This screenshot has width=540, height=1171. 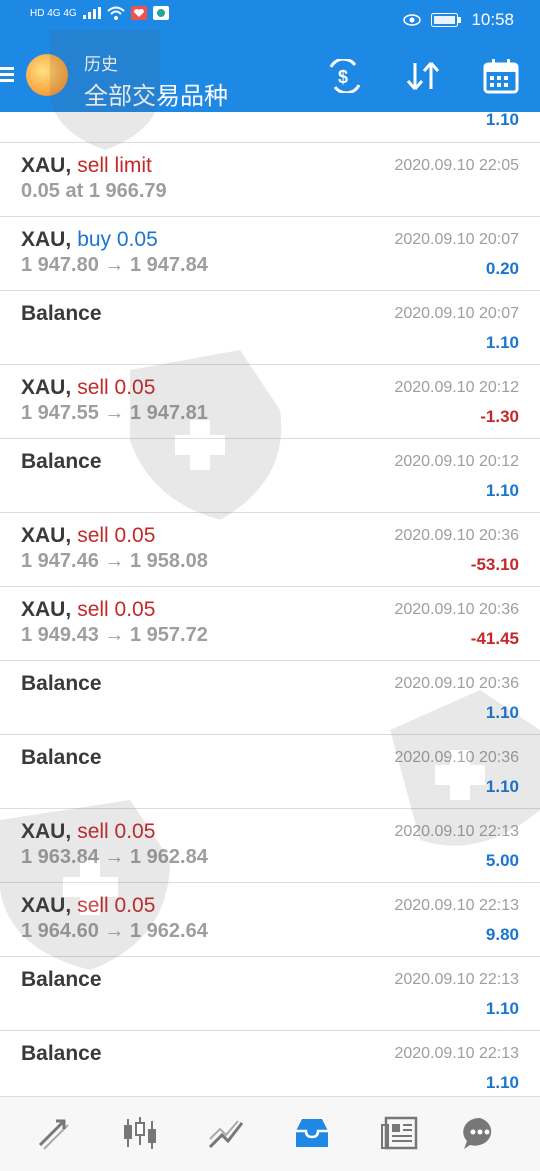 What do you see at coordinates (270, 476) in the screenshot?
I see `list-item: Balance 2020.09.10 20:12 1.10` at bounding box center [270, 476].